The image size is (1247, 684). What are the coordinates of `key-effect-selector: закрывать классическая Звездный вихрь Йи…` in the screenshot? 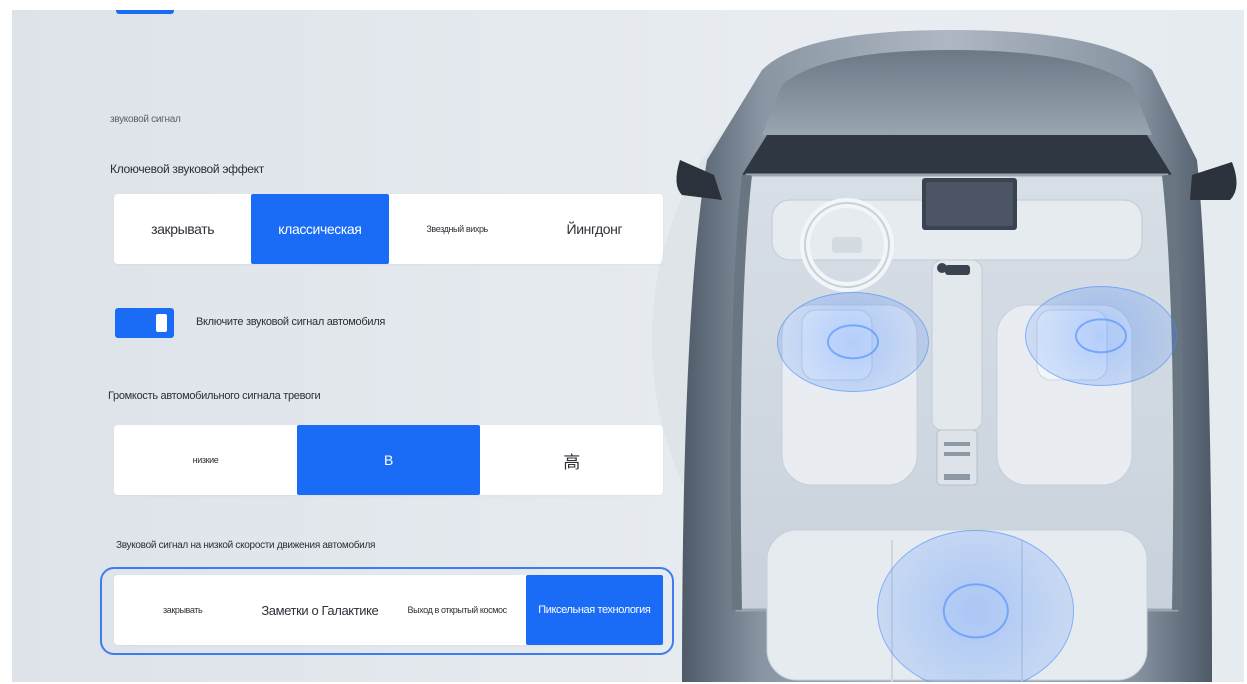 It's located at (388, 229).